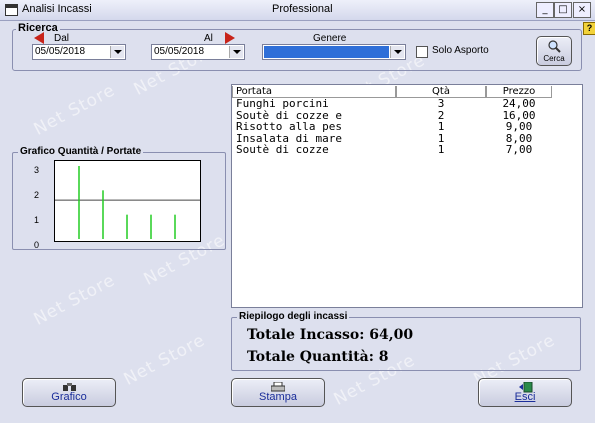 The image size is (595, 423). Describe the element at coordinates (60, 51) in the screenshot. I see `from-date-value: 05/05/2018` at that location.